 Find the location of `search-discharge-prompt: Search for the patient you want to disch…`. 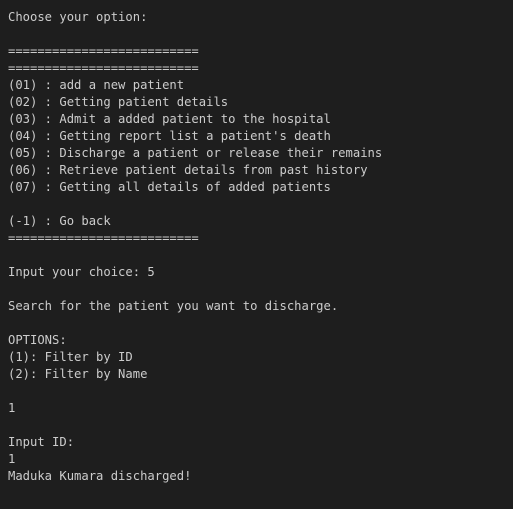

search-discharge-prompt: Search for the patient you want to disch… is located at coordinates (173, 306).